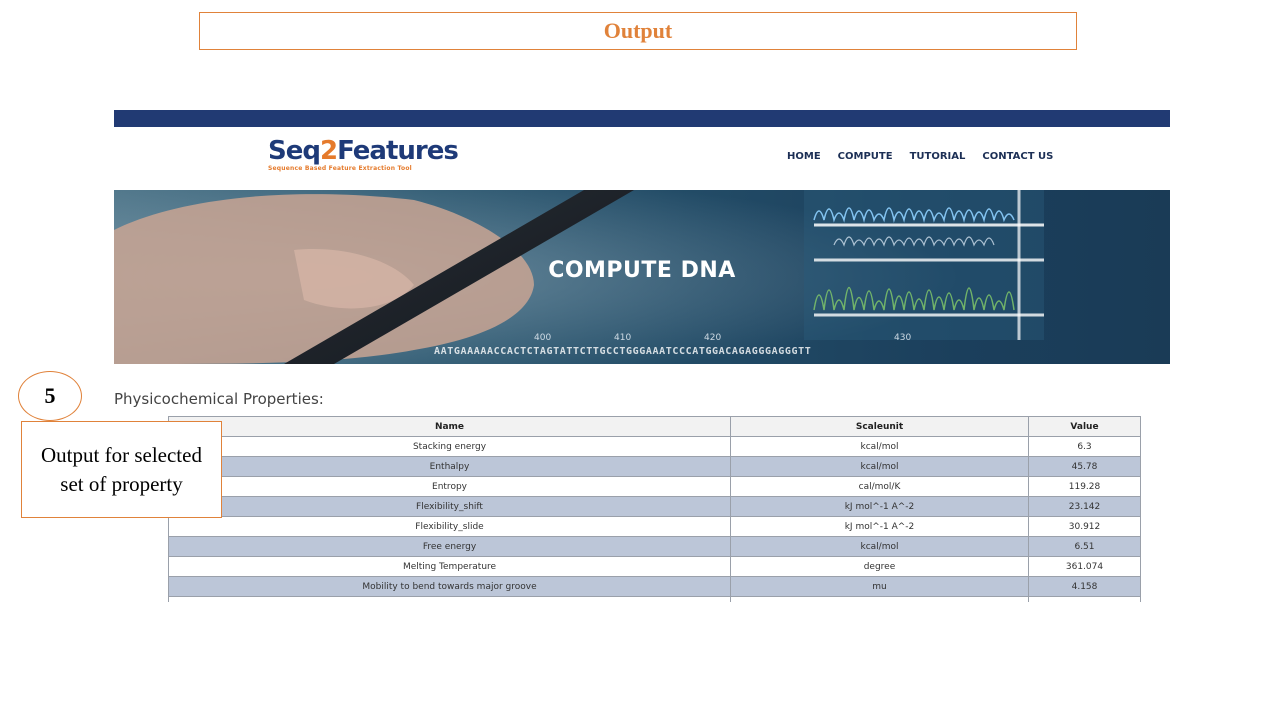  I want to click on table-row: Enthalpy kcal/mol 45.78, so click(654, 466).